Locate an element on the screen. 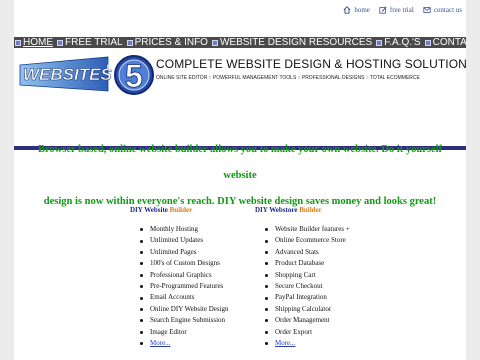  nav-contact-us-label: CONTACT US is located at coordinates (449, 42).